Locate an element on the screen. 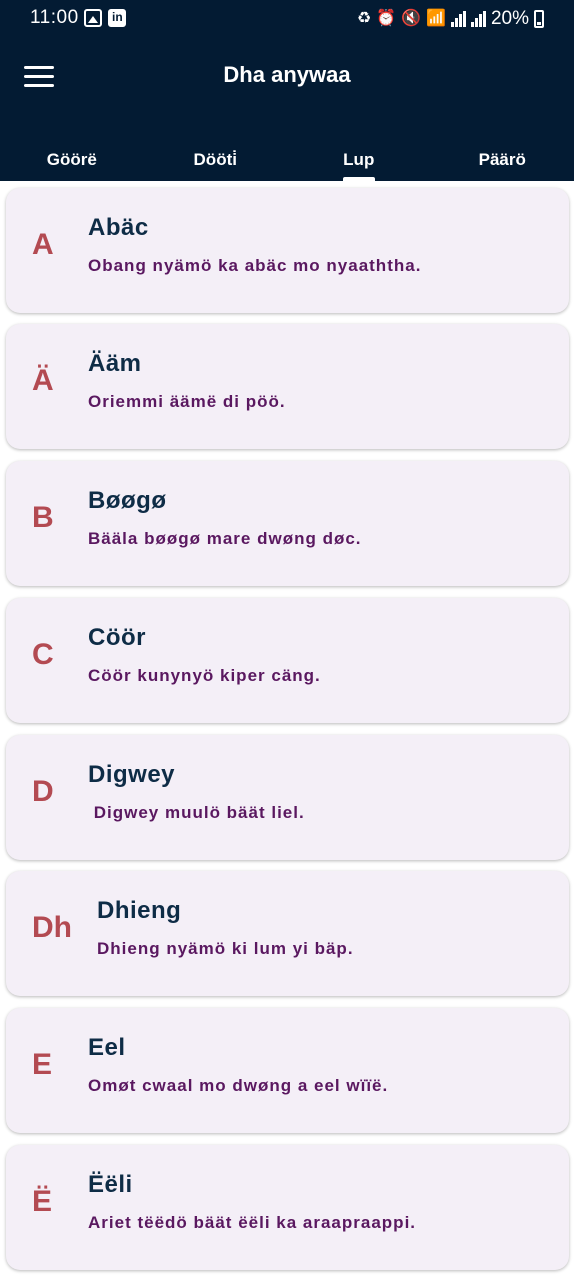  entry-sentence: Oriemmi äämë di pöö. is located at coordinates (187, 401).